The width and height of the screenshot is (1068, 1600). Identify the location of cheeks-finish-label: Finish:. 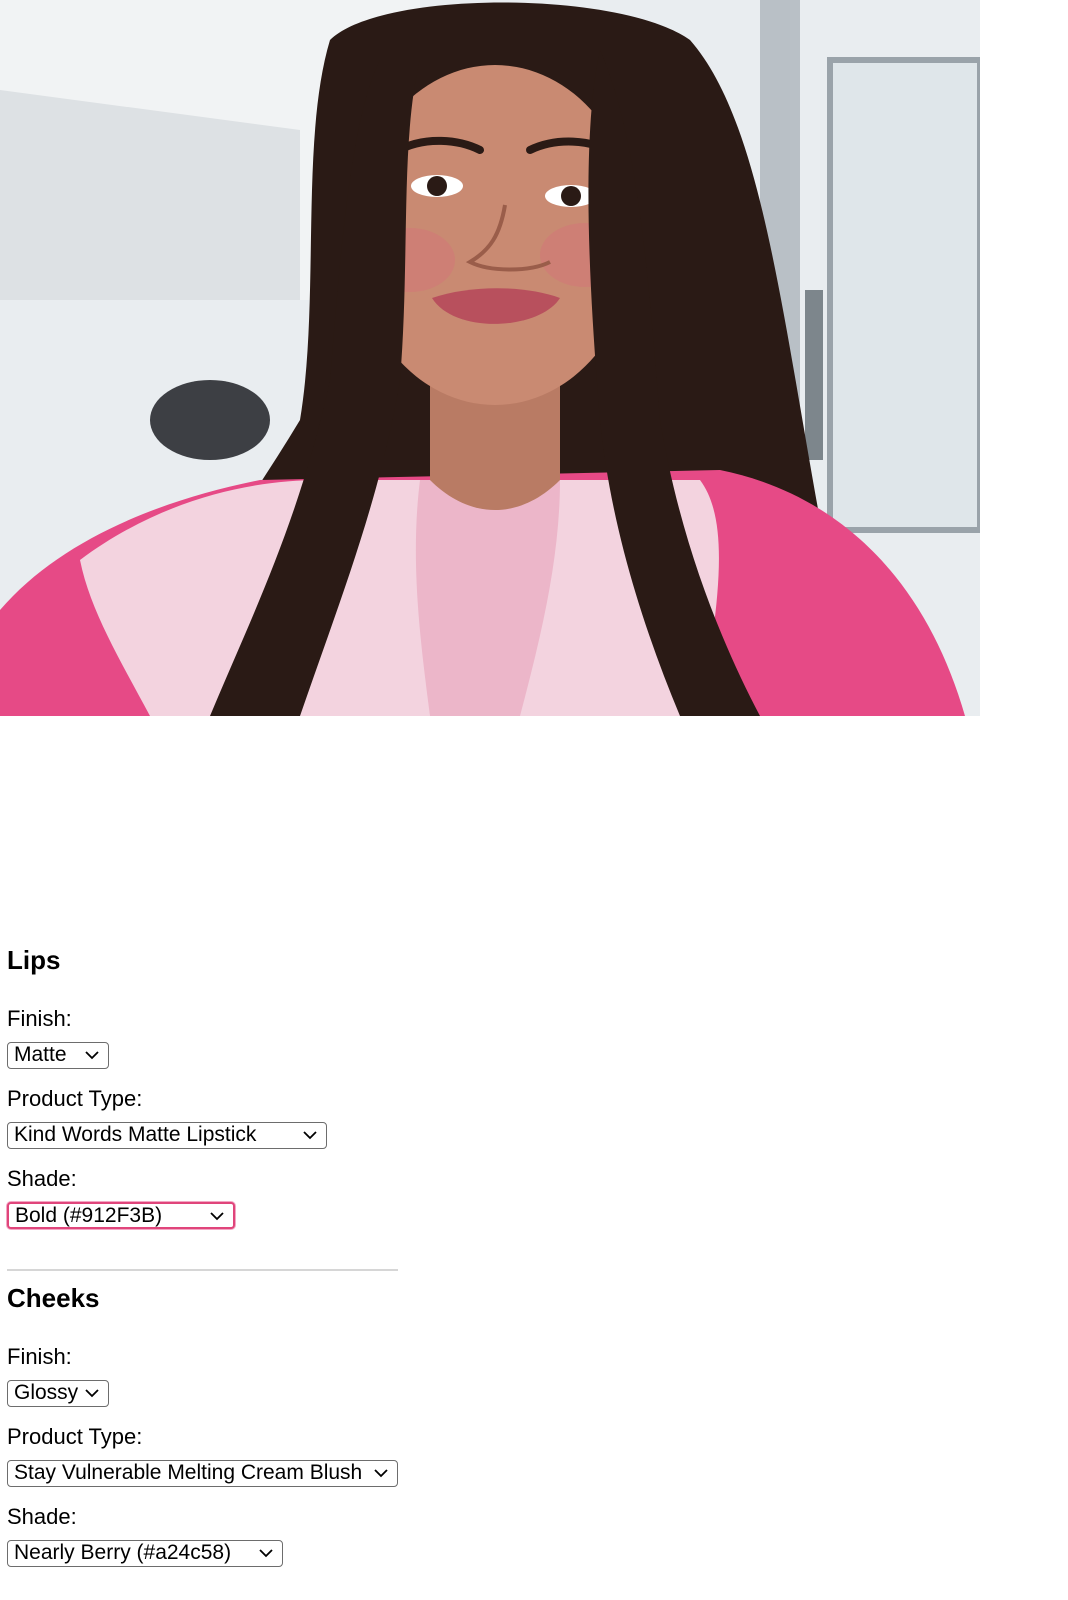
(39, 1356).